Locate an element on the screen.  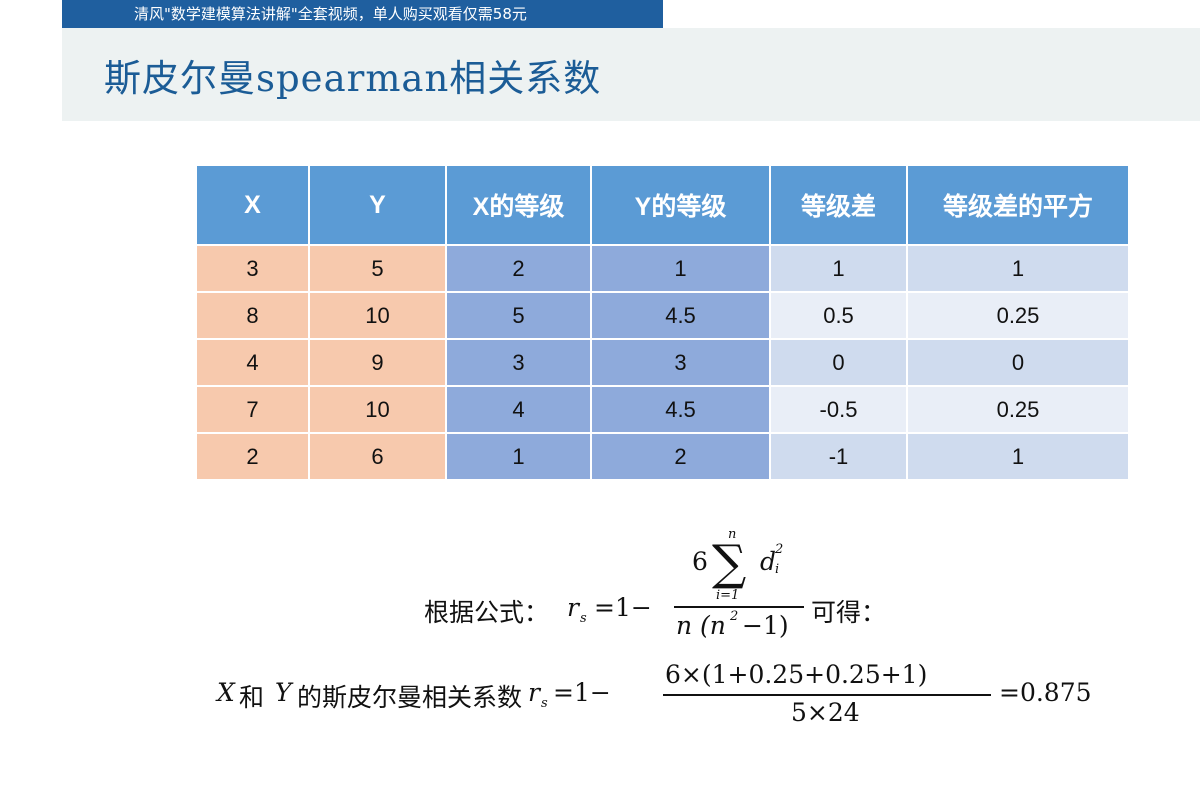
summand-subscript: i is located at coordinates (777, 569).